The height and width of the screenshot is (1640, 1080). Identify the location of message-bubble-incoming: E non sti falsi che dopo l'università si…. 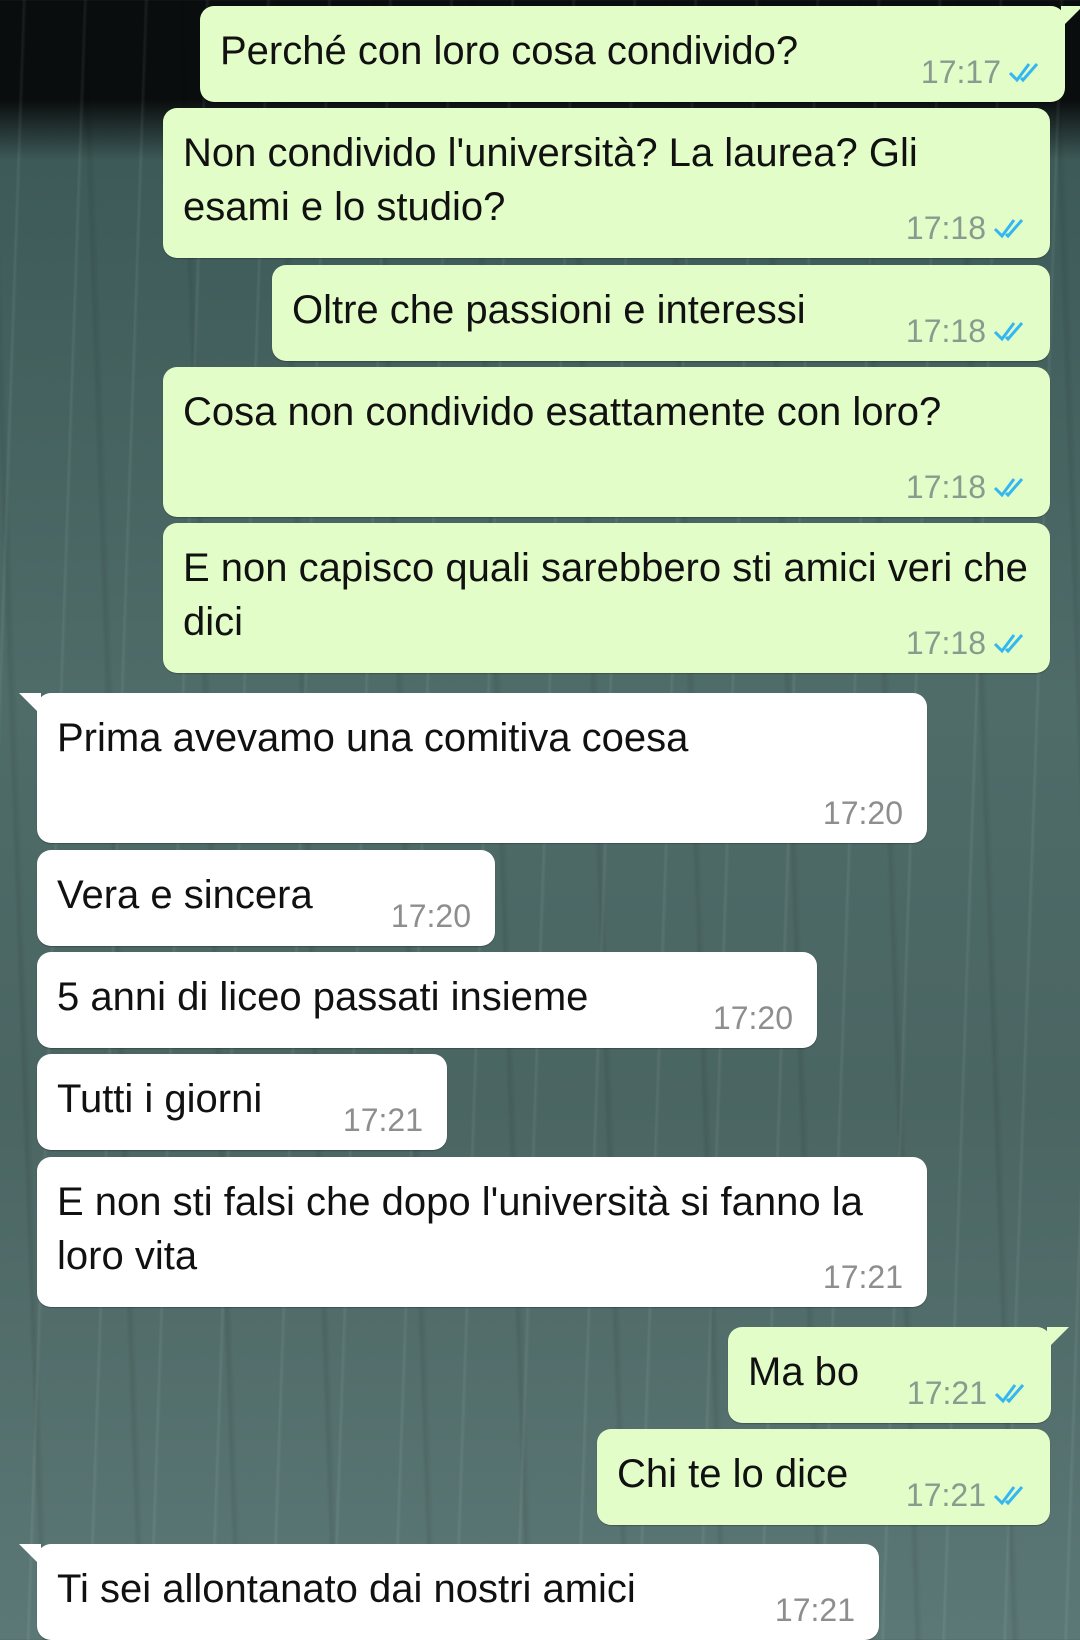
(482, 1232).